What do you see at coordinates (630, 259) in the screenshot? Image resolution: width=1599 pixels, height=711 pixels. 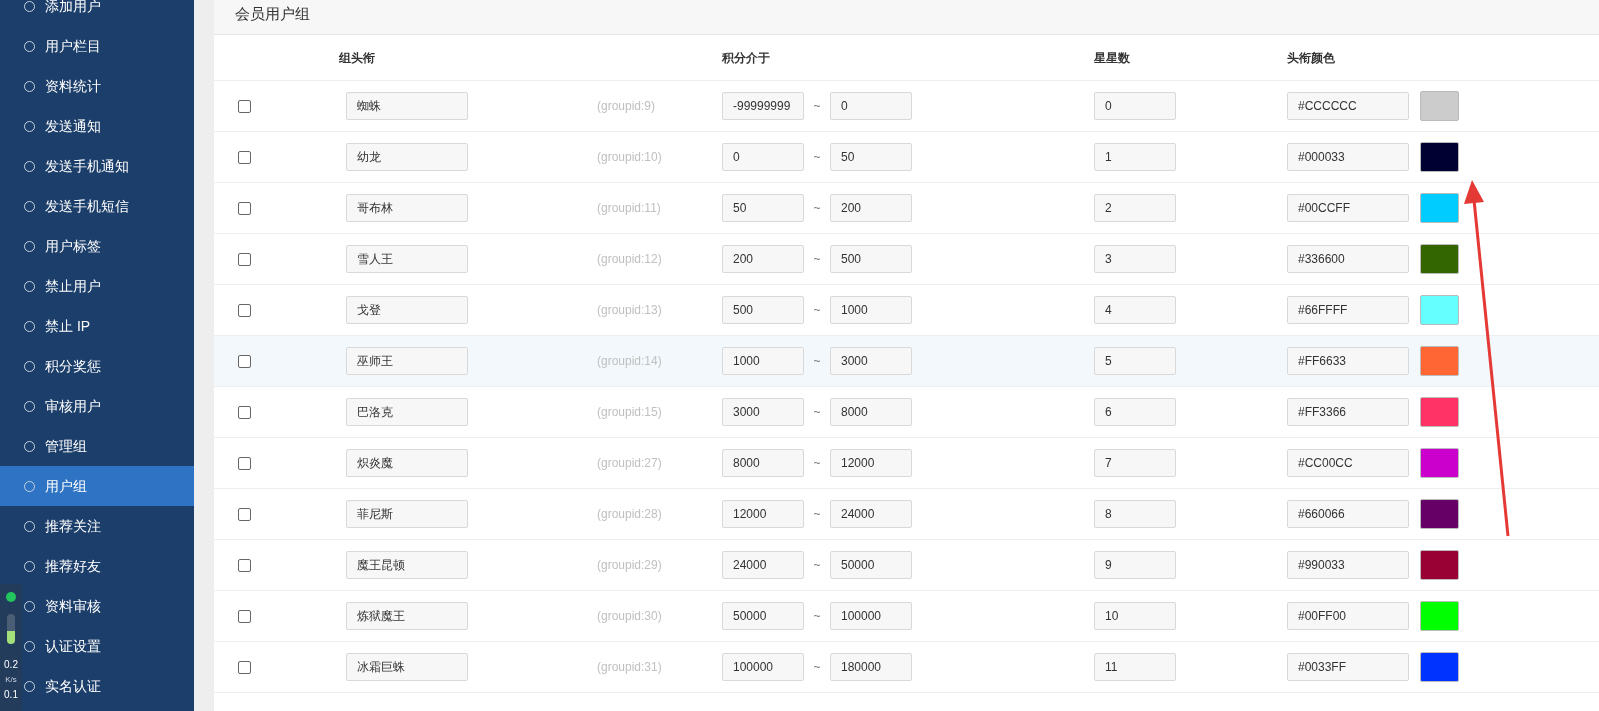 I see `group-id: (groupid:12)` at bounding box center [630, 259].